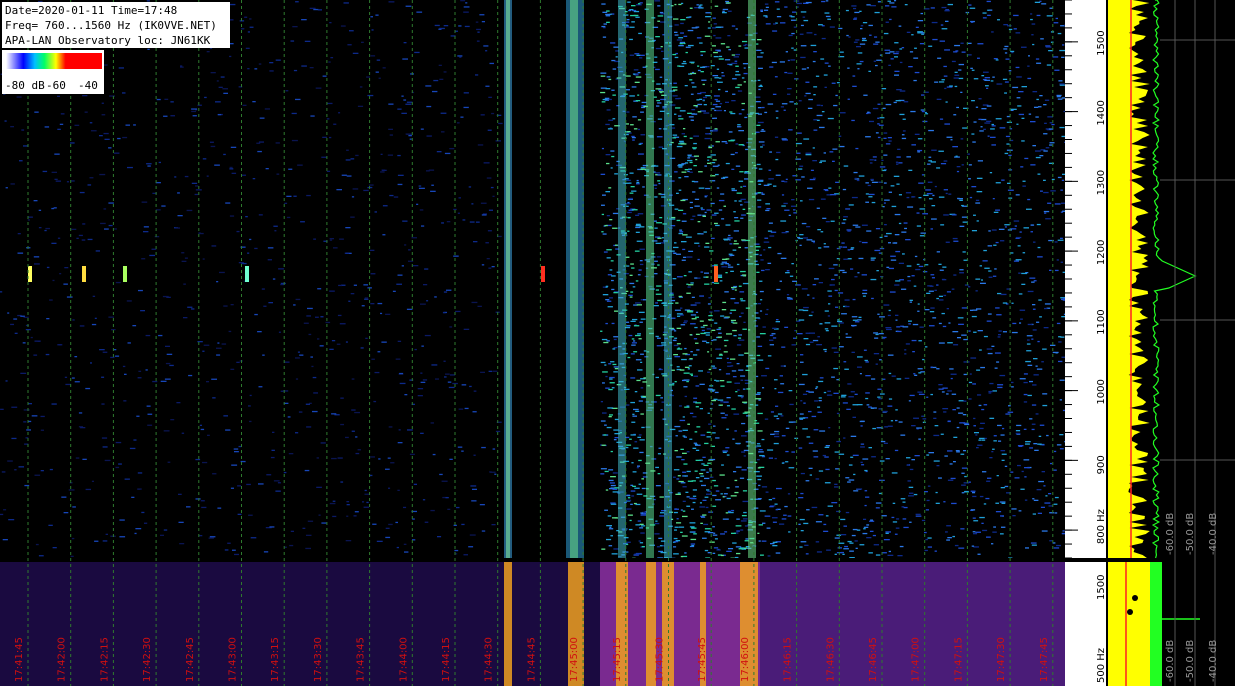 The height and width of the screenshot is (686, 1235). Describe the element at coordinates (108, 40) in the screenshot. I see `observatory-text: APA-LAN Observatory loc: JN61KK` at that location.